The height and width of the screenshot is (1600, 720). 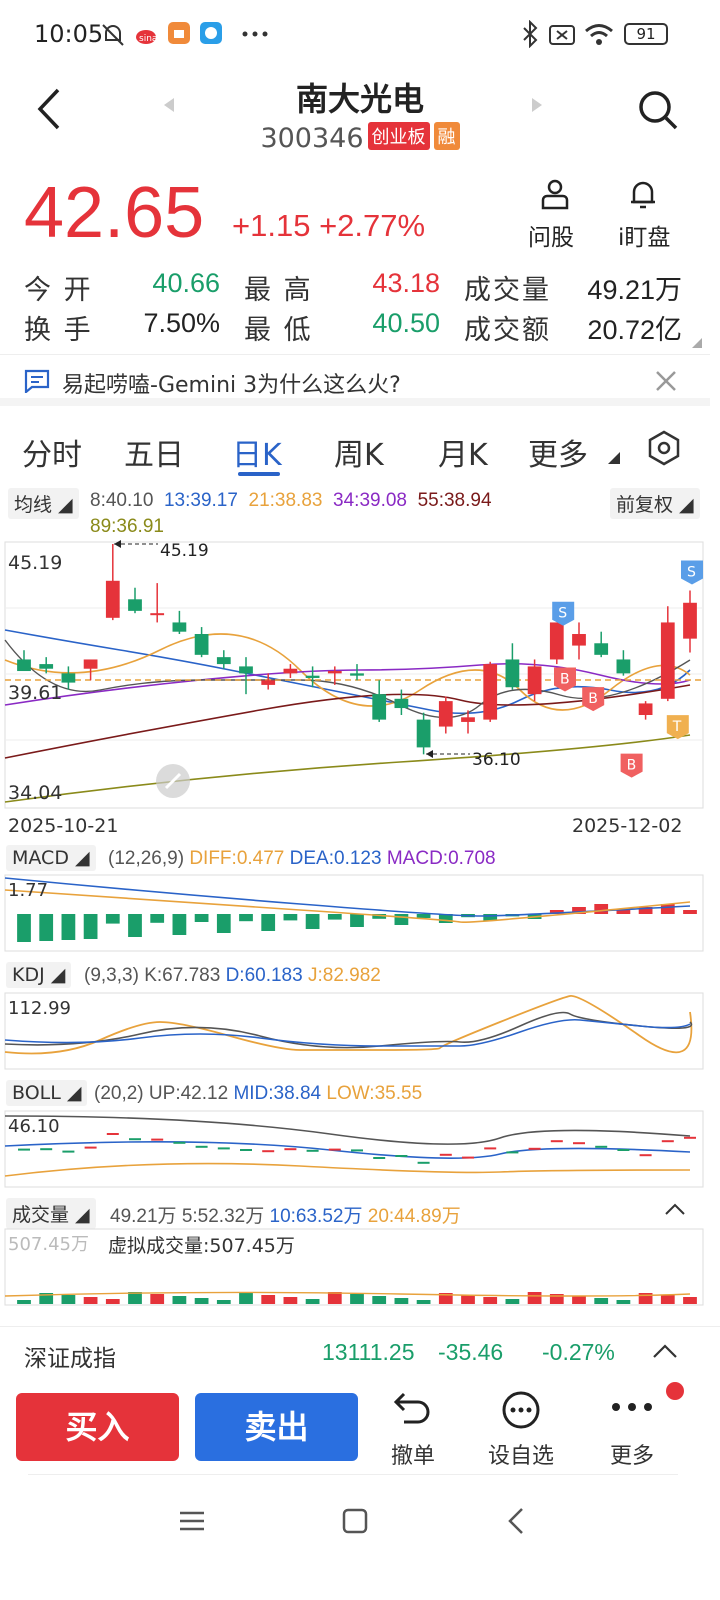 What do you see at coordinates (551, 235) in the screenshot?
I see `ask-stock-label: 问股` at bounding box center [551, 235].